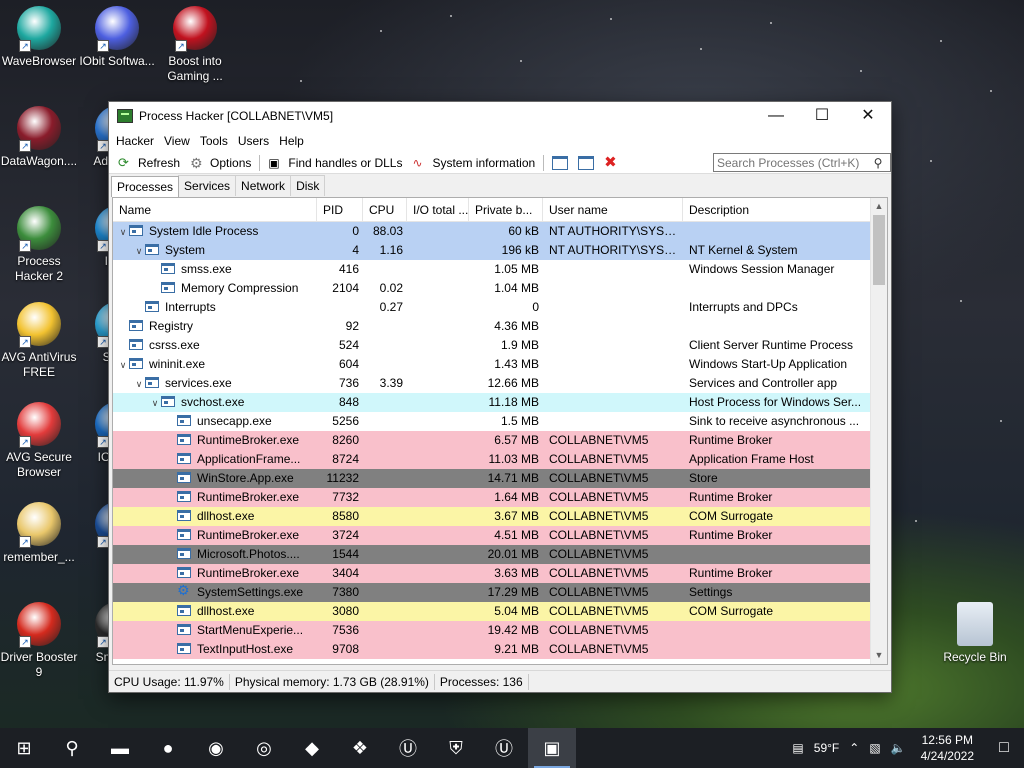 This screenshot has width=1024, height=768. I want to click on column-name: Name, so click(215, 209).